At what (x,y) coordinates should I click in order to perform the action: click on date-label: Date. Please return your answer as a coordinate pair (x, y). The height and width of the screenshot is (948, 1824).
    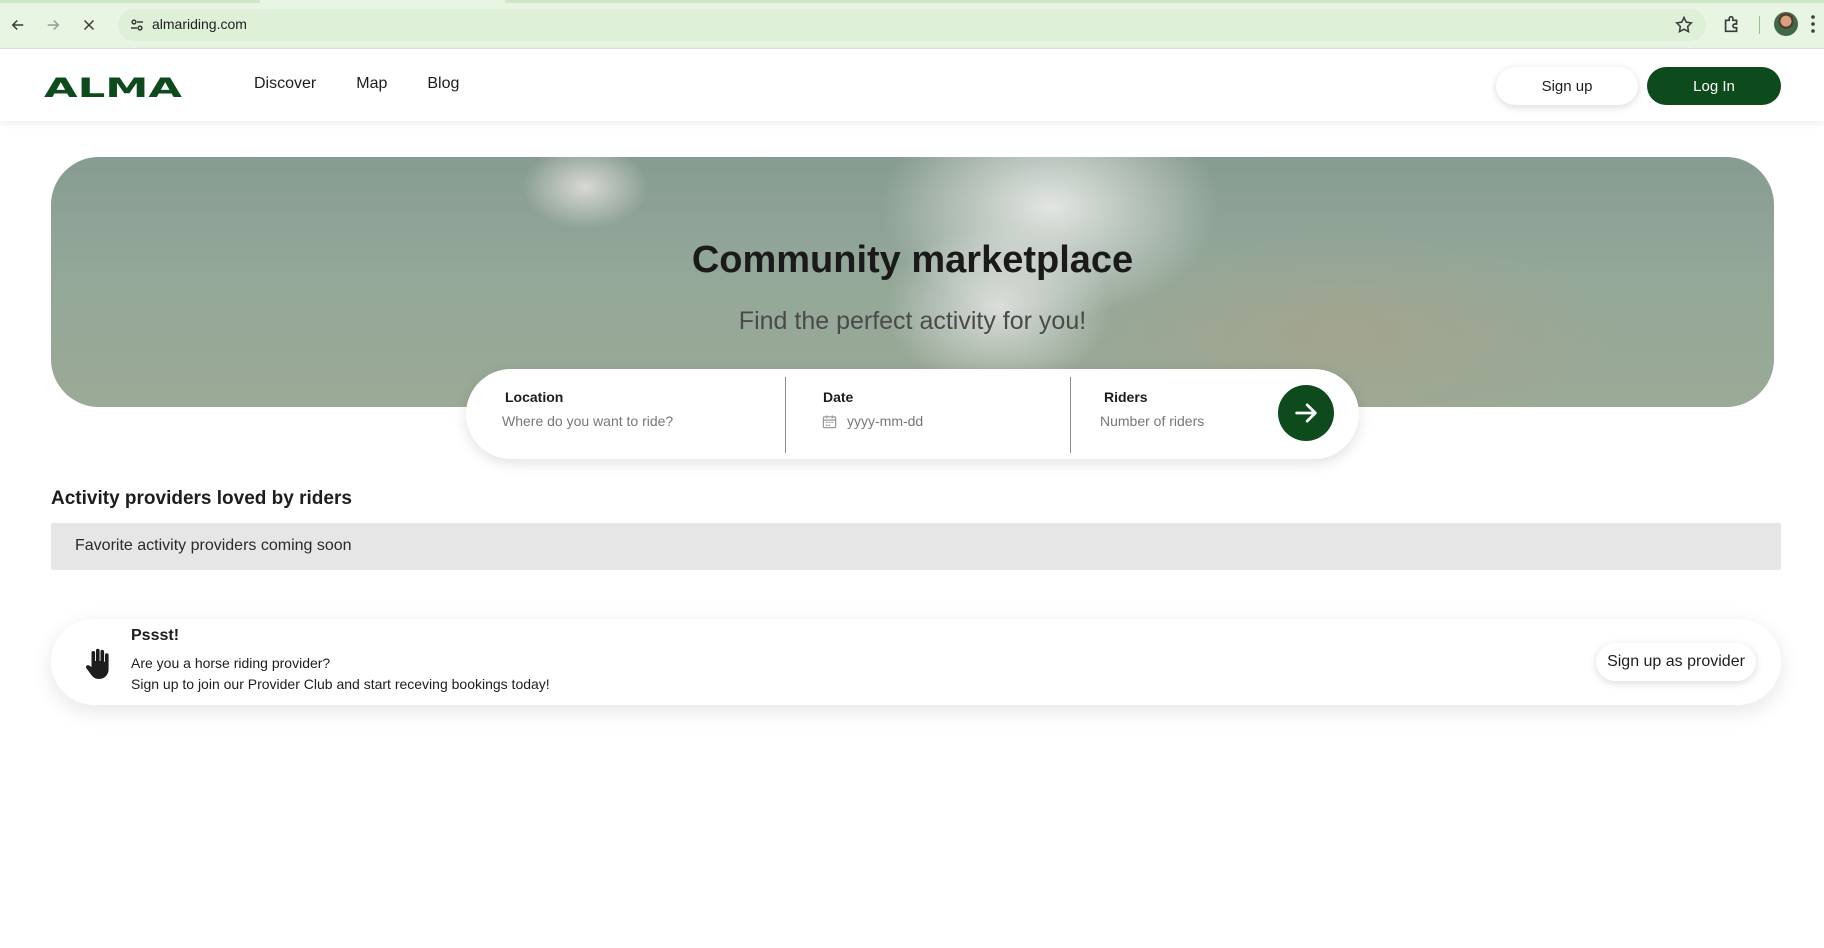
    Looking at the image, I should click on (838, 397).